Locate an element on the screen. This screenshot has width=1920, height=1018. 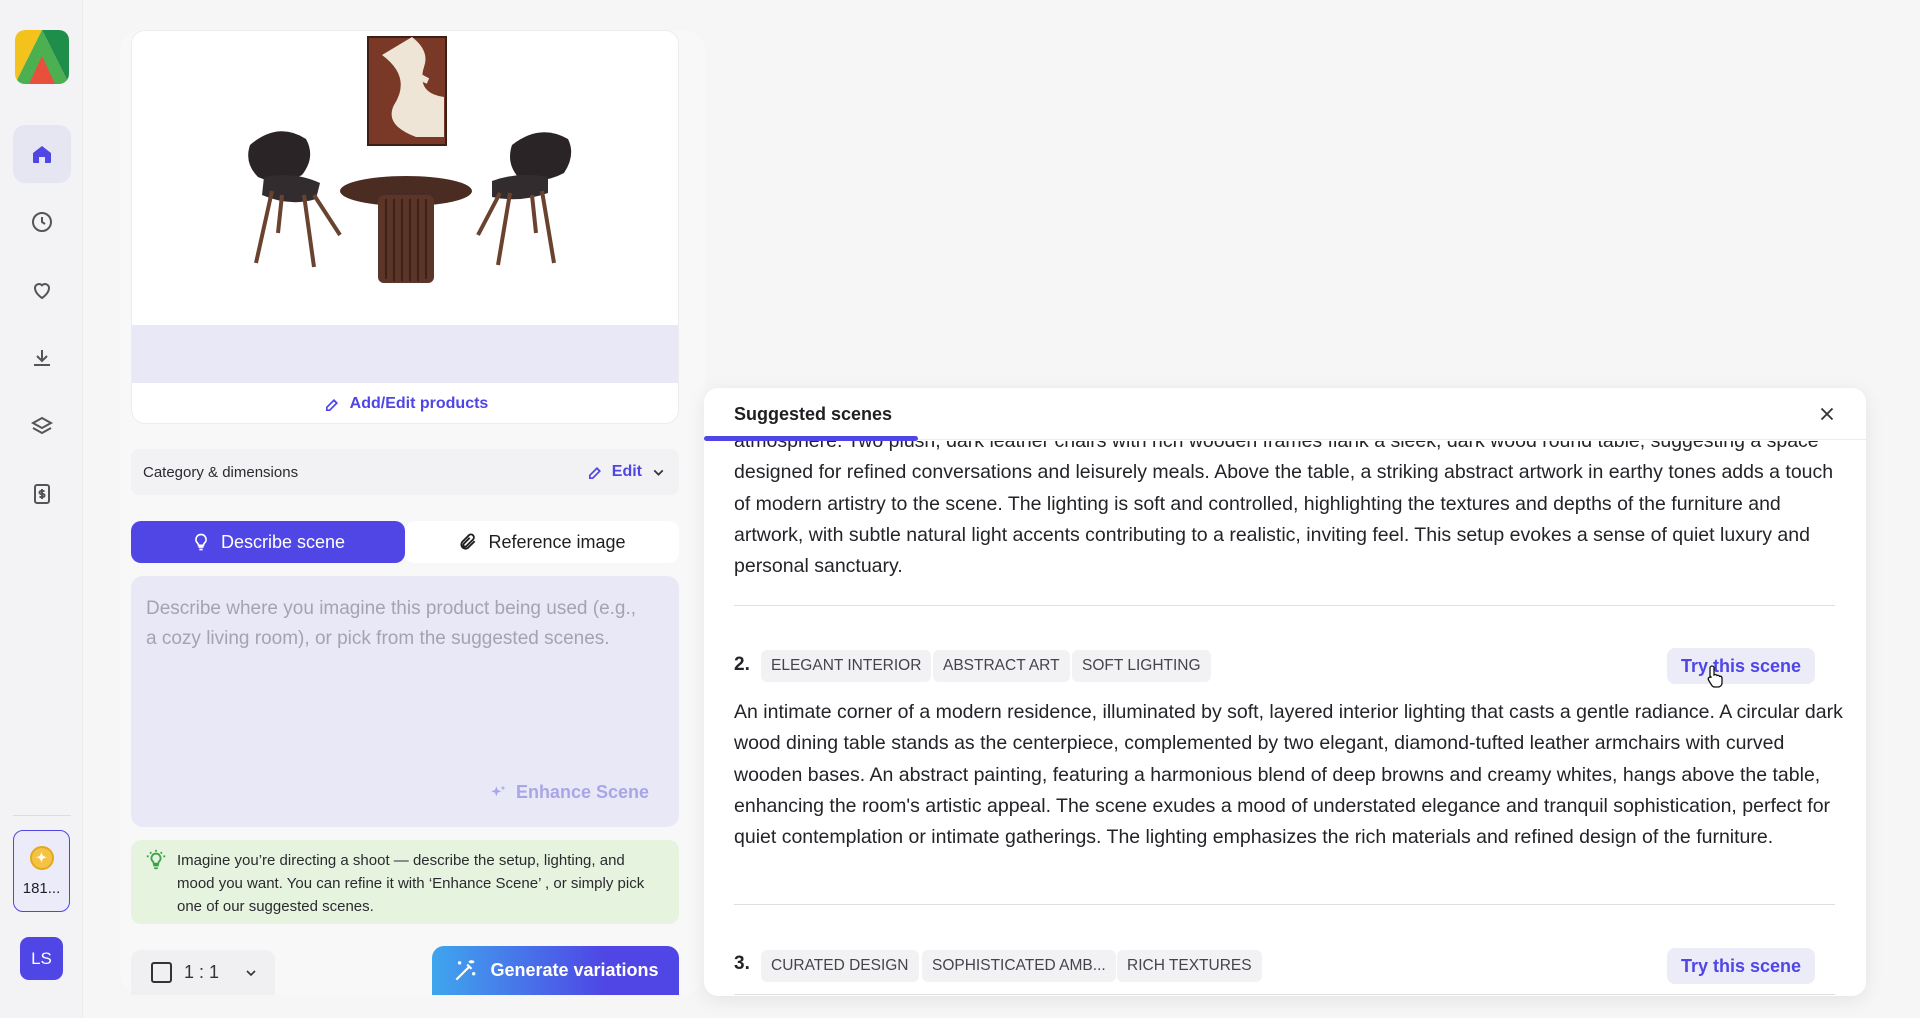
layers-icon is located at coordinates (42, 425).